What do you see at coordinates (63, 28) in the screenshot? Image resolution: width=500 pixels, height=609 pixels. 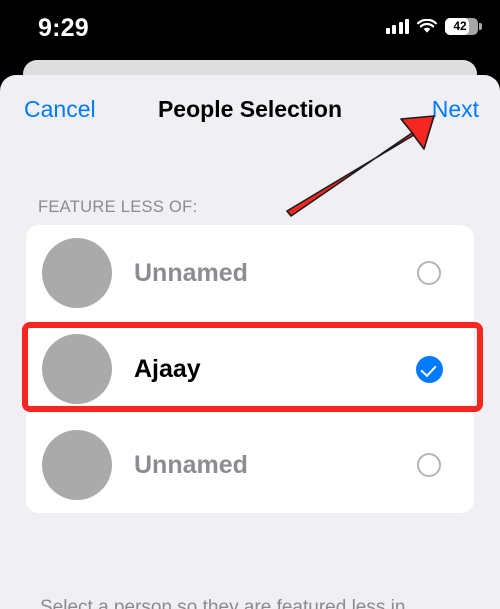 I see `status-bar-time: 9:29` at bounding box center [63, 28].